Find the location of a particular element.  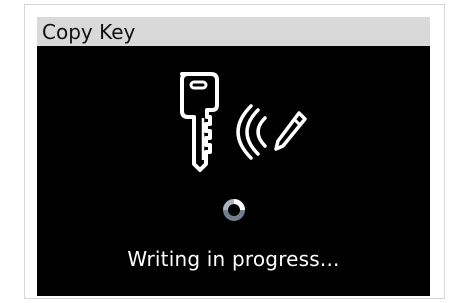

pencil-icon is located at coordinates (288, 132).